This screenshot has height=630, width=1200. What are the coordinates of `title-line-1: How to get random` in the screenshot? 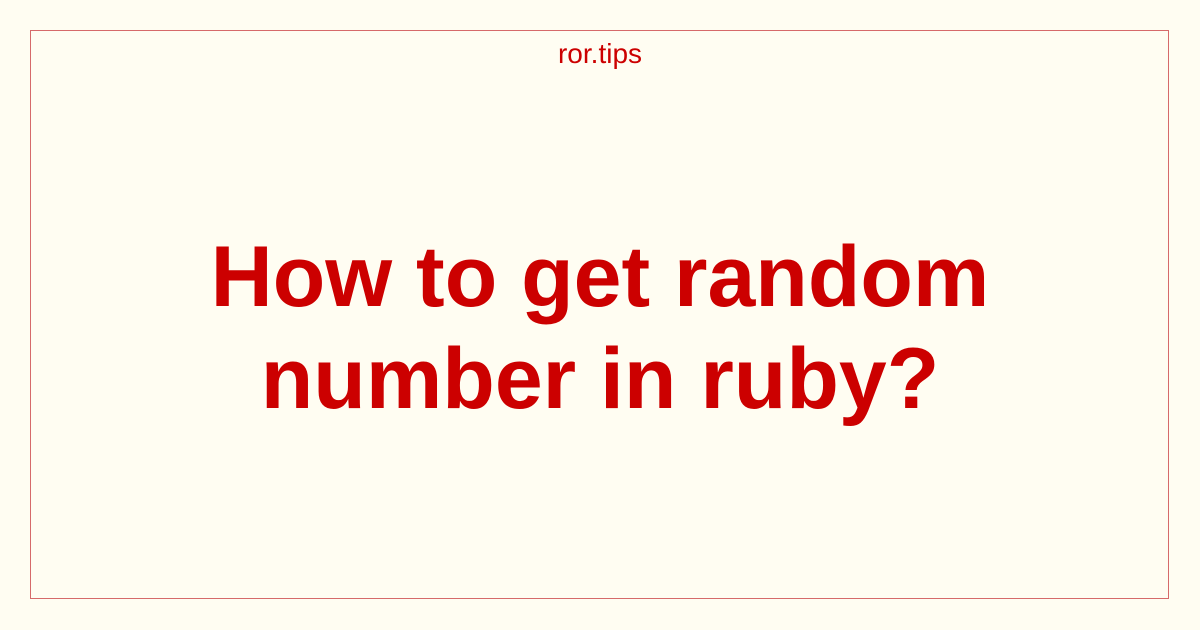 It's located at (600, 277).